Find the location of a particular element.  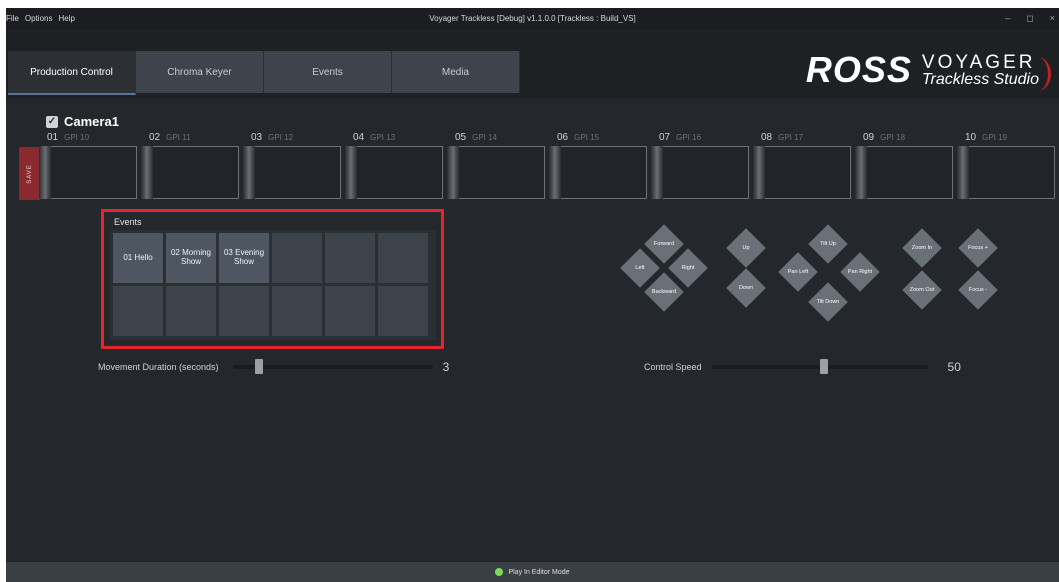

movement-duration-slider is located at coordinates (332, 366).